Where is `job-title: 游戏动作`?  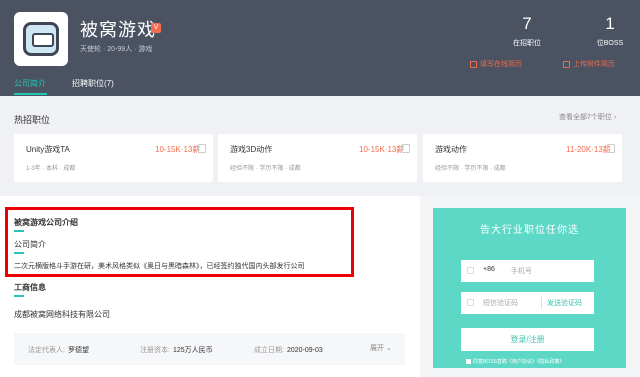 job-title: 游戏动作 is located at coordinates (451, 149).